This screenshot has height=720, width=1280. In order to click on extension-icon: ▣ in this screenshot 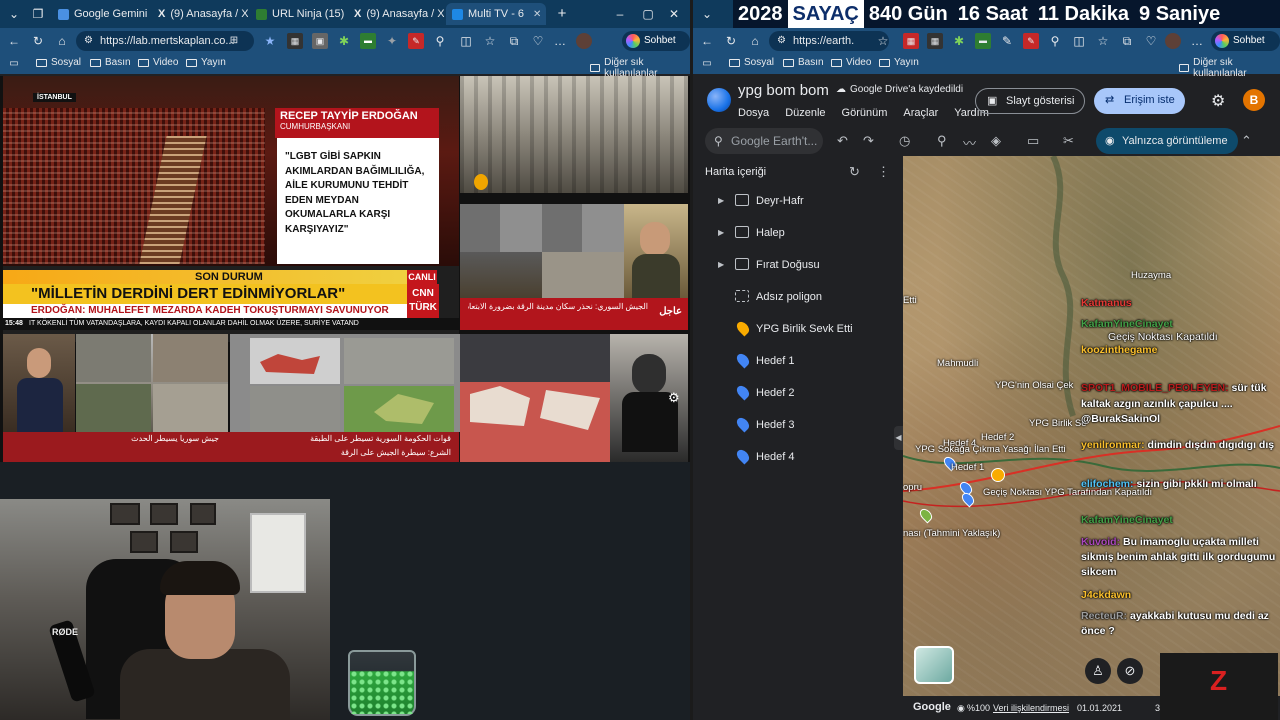, I will do `click(320, 41)`.